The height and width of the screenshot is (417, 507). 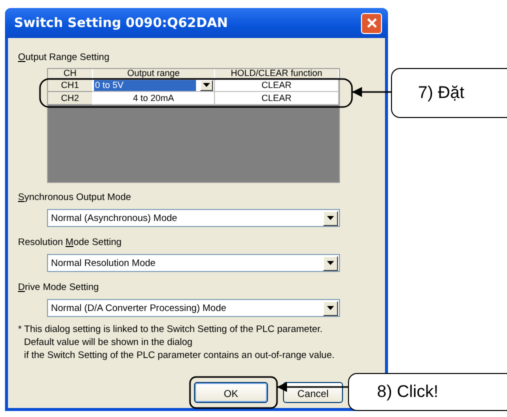 I want to click on column-header: HOLD/CLEAR function, so click(x=277, y=74).